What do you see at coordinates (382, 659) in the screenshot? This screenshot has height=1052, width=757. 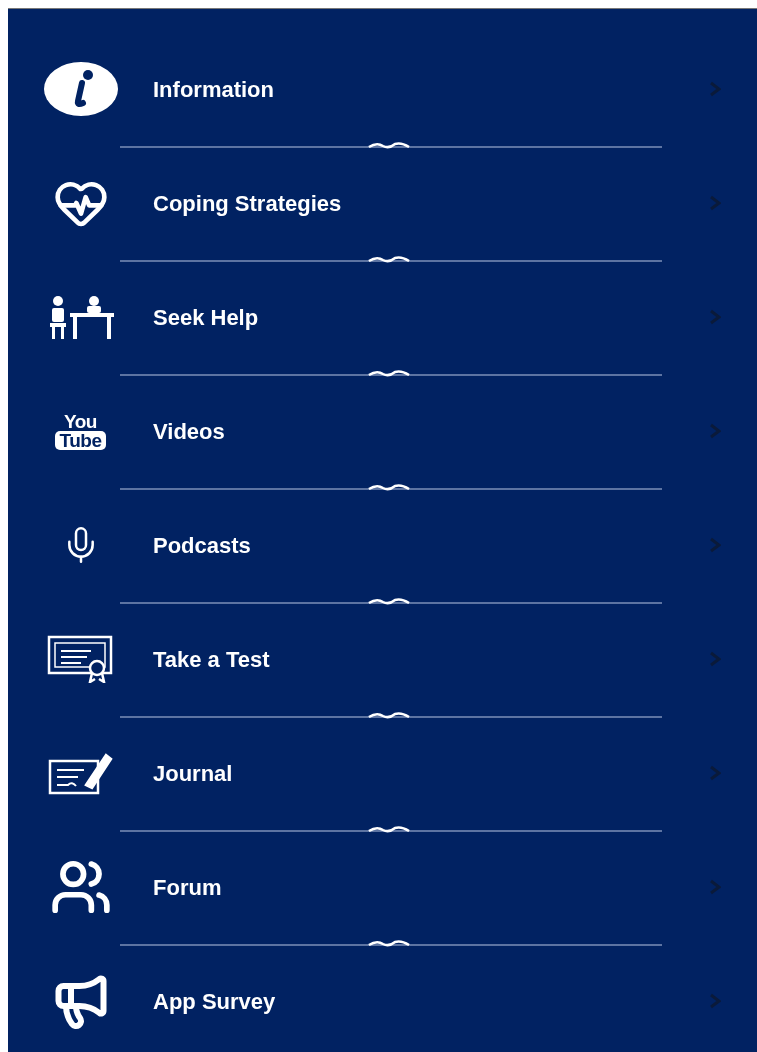 I see `menu-item: Take a Test` at bounding box center [382, 659].